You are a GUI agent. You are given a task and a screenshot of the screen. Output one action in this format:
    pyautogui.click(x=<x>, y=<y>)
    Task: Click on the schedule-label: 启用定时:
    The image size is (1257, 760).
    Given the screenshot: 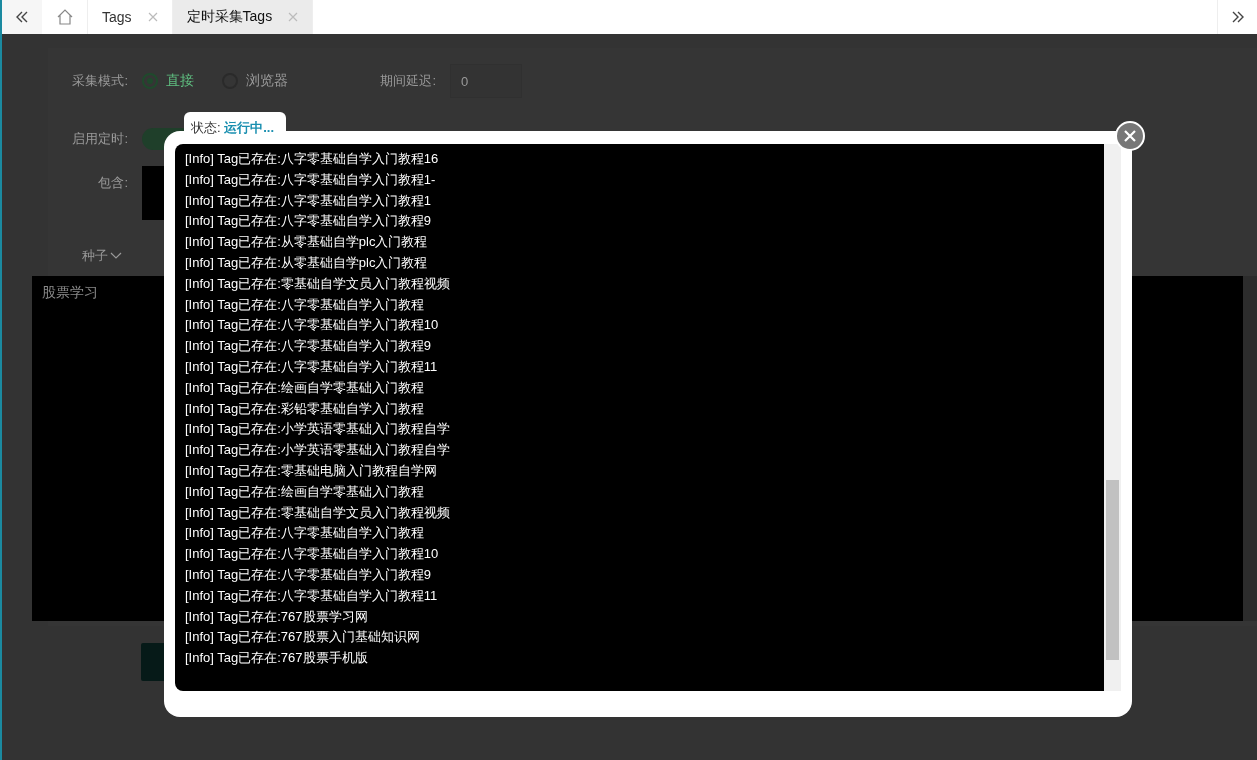 What is the action you would take?
    pyautogui.click(x=99, y=139)
    